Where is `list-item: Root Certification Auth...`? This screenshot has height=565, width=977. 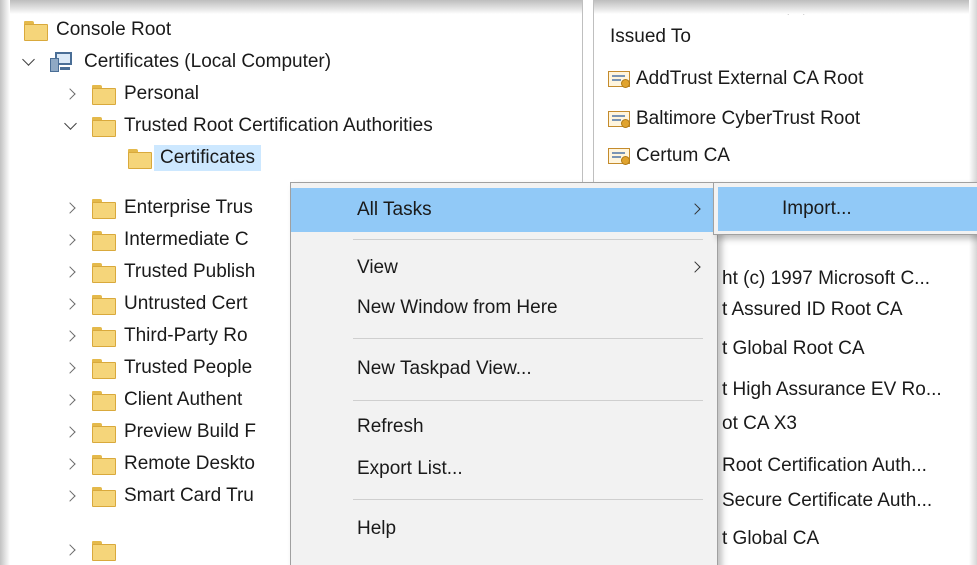 list-item: Root Certification Auth... is located at coordinates (824, 466).